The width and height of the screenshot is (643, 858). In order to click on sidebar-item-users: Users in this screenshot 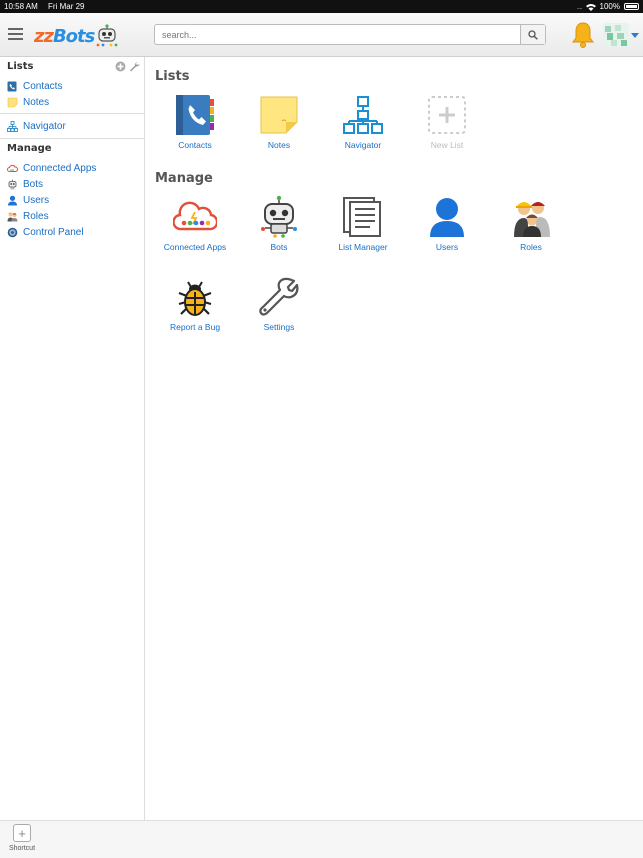, I will do `click(28, 200)`.